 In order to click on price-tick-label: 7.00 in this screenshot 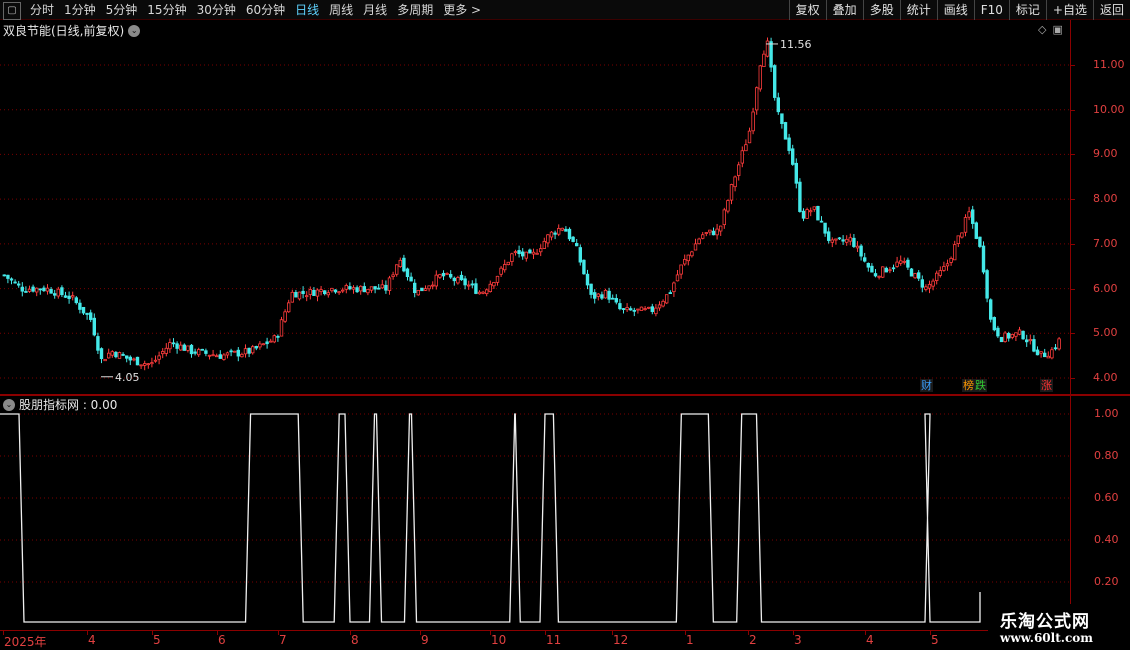, I will do `click(1105, 243)`.